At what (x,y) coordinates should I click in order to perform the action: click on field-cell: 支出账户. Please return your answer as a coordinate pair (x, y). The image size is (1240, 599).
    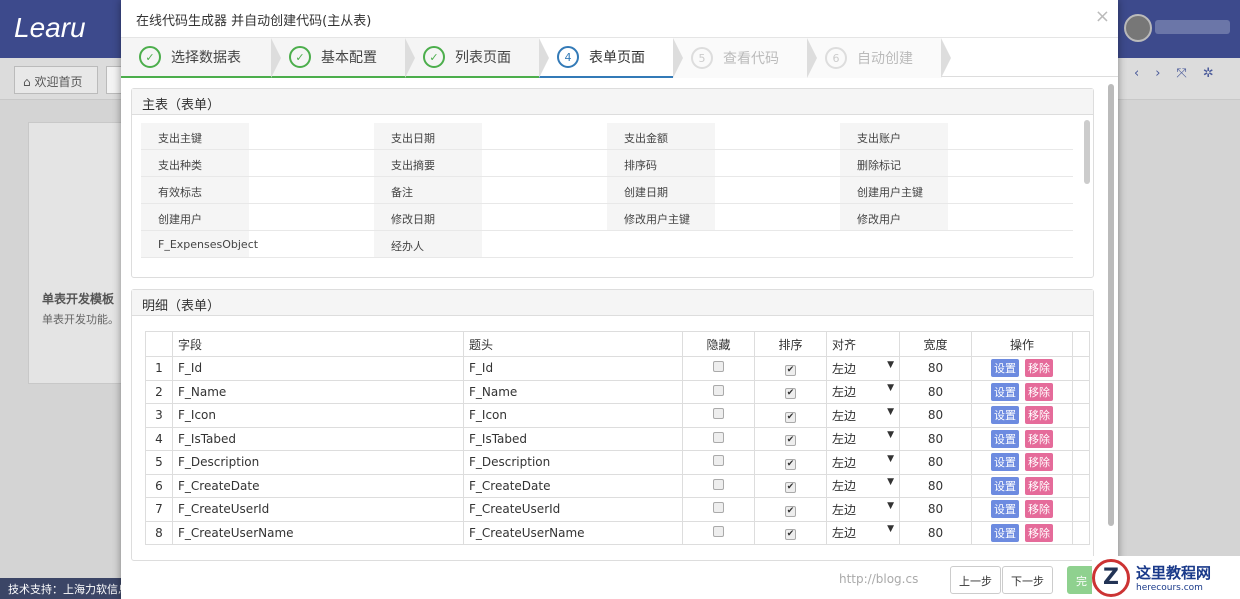
    Looking at the image, I should click on (956, 136).